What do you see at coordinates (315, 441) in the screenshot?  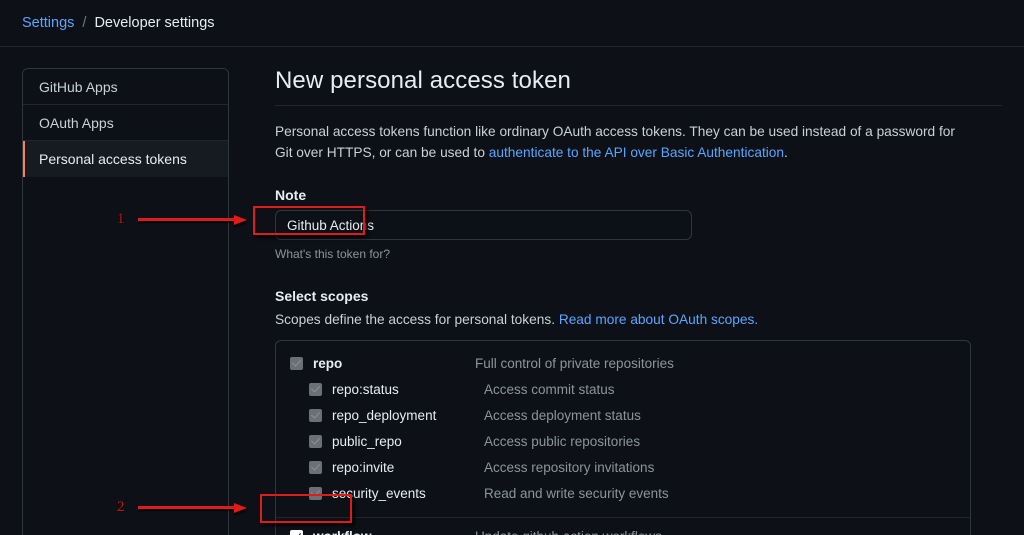 I see `checkbox-public-repo` at bounding box center [315, 441].